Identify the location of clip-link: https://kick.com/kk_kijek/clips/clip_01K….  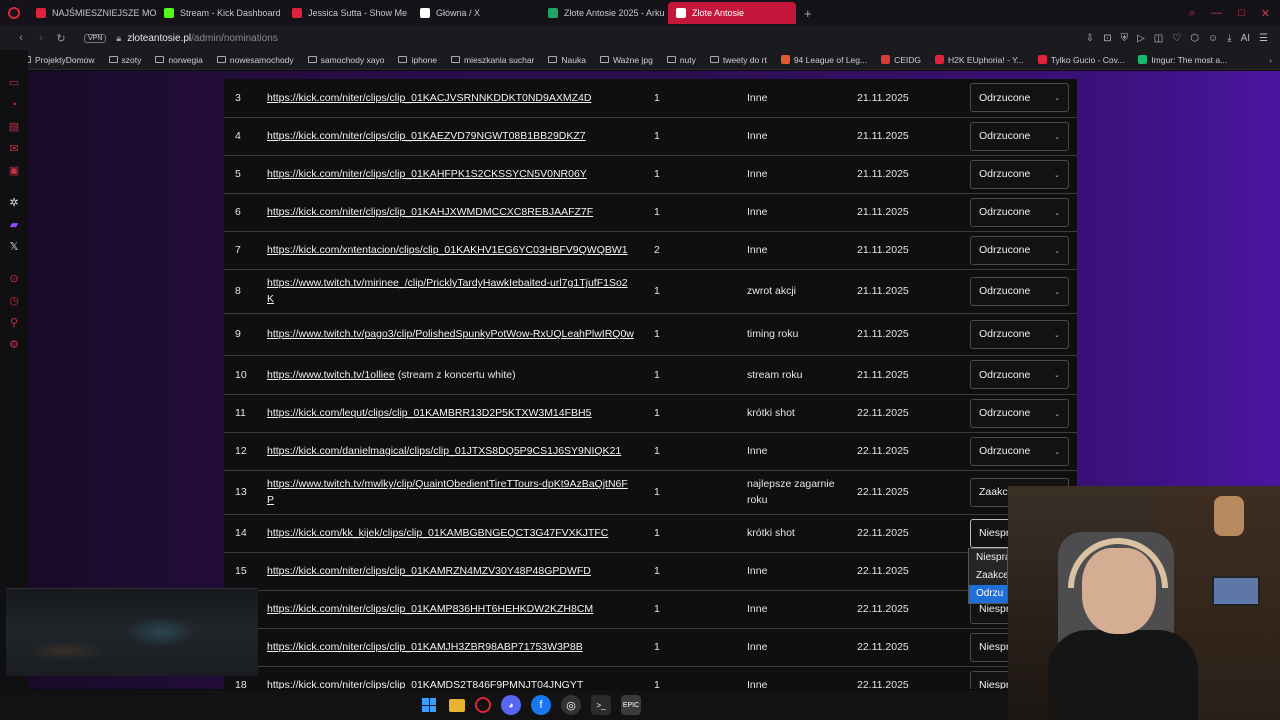
(437, 533).